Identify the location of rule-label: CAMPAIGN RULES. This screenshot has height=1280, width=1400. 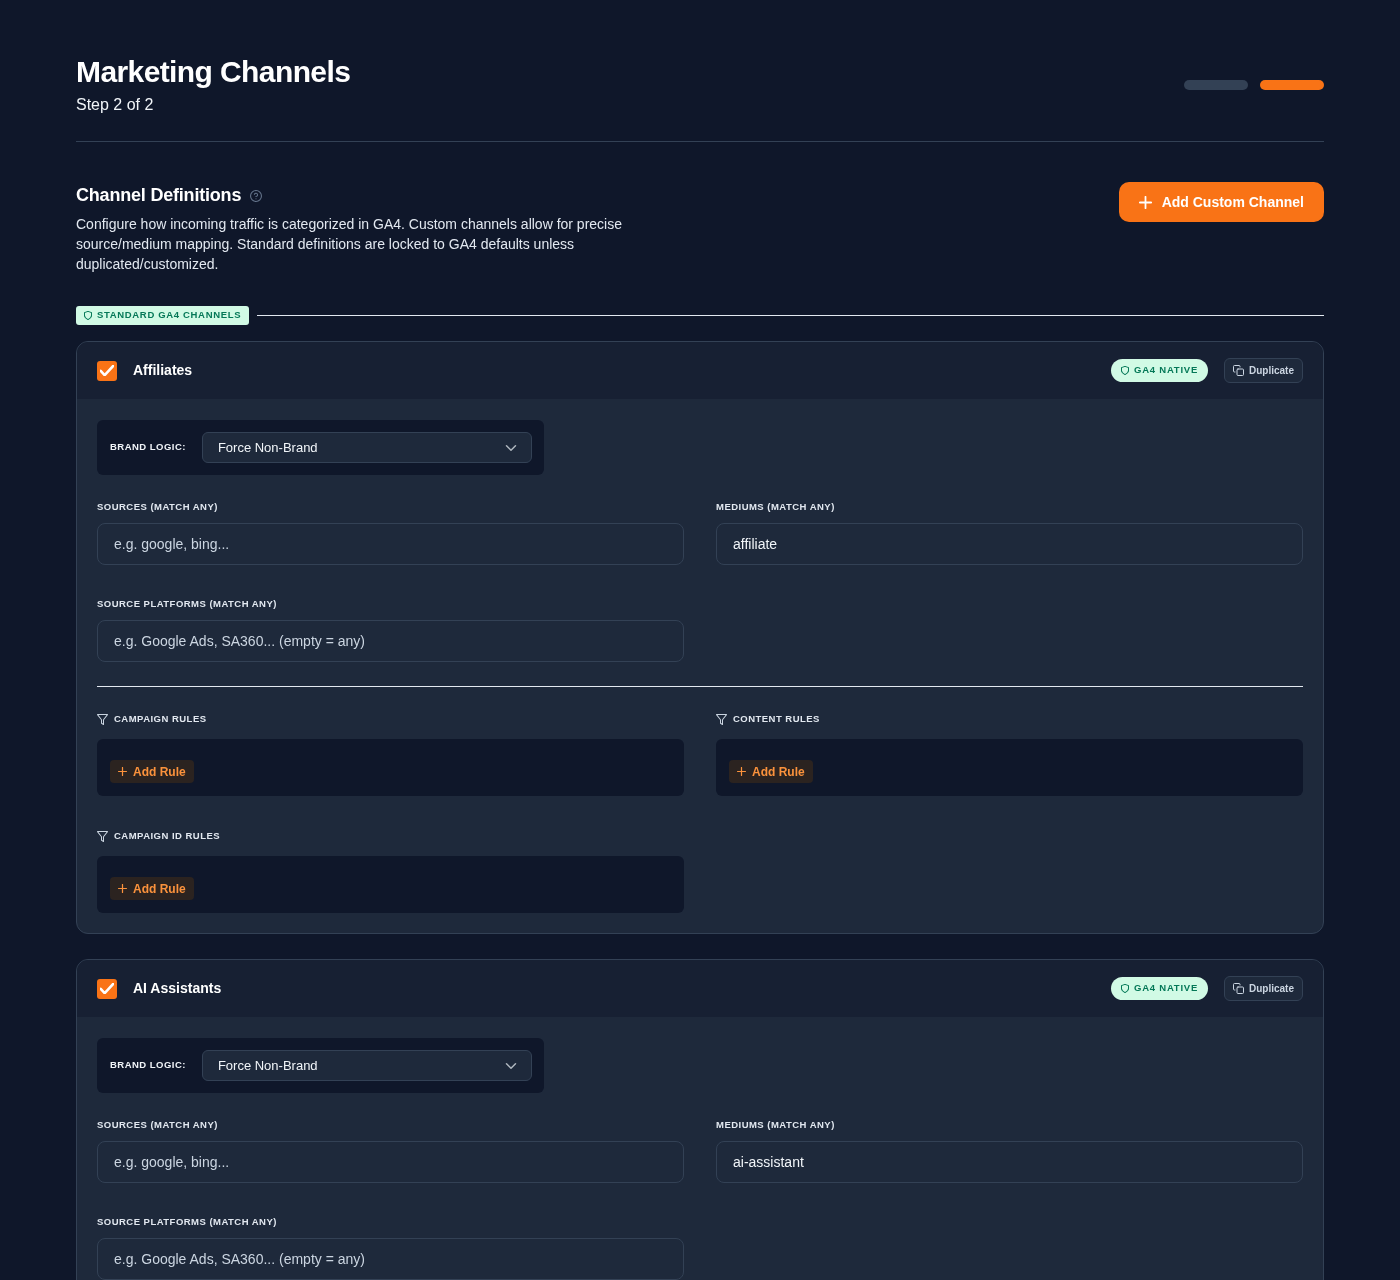
(160, 718).